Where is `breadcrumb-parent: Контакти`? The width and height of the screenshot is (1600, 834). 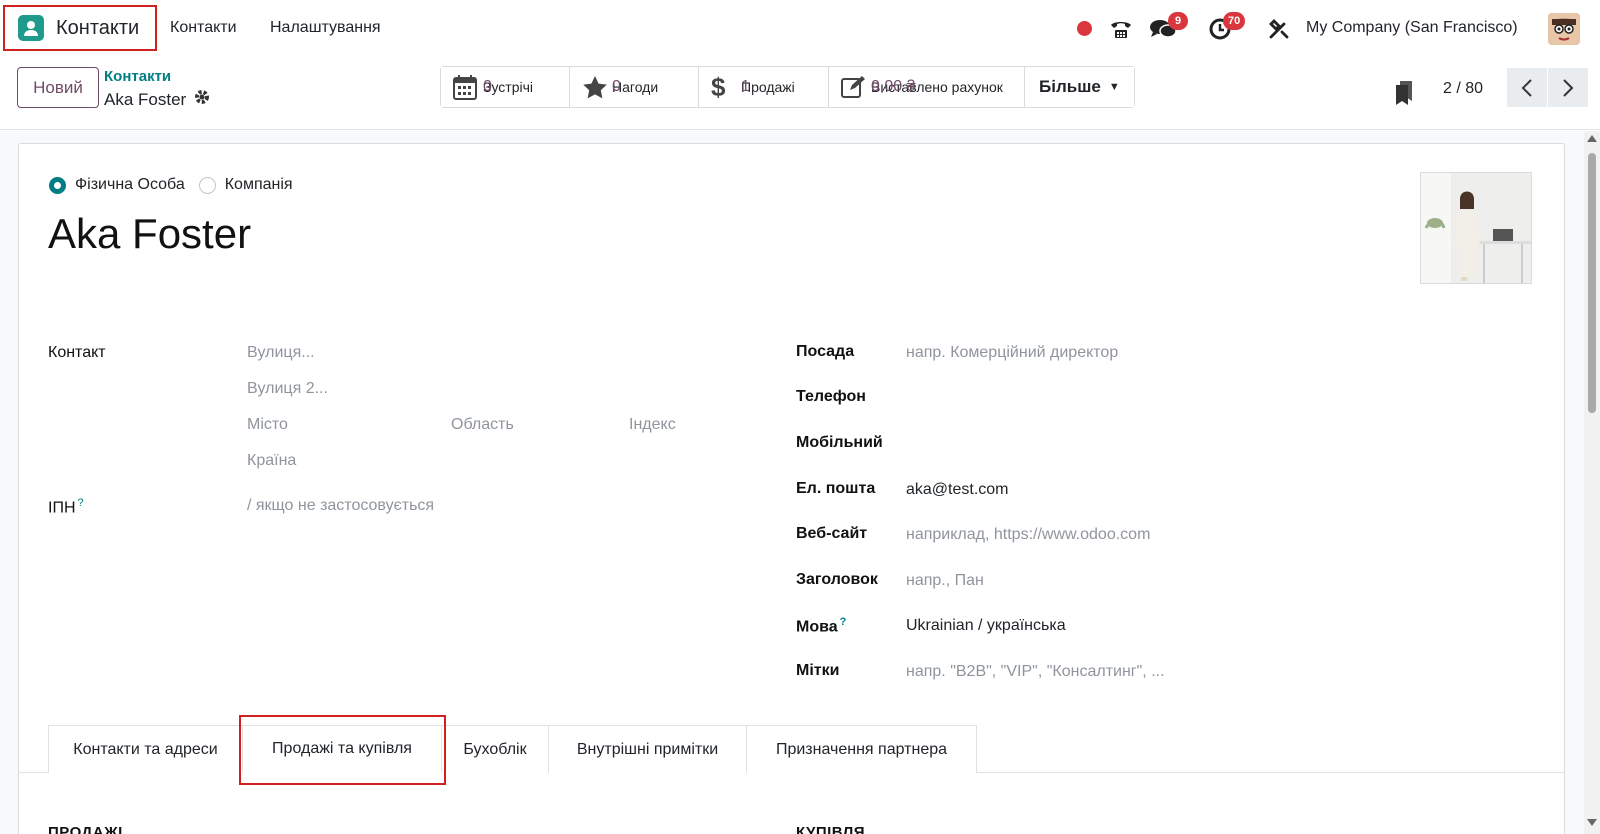
breadcrumb-parent: Контакти is located at coordinates (137, 76).